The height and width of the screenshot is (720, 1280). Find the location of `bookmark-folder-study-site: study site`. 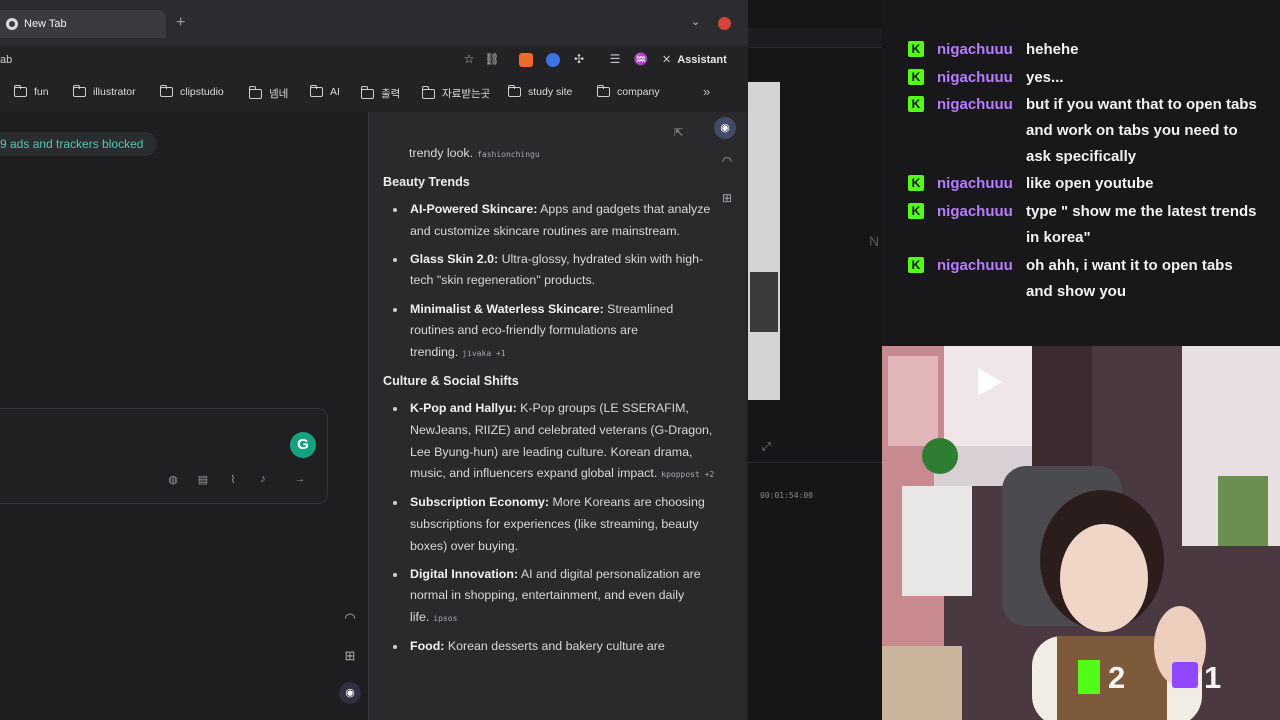

bookmark-folder-study-site: study site is located at coordinates (540, 91).